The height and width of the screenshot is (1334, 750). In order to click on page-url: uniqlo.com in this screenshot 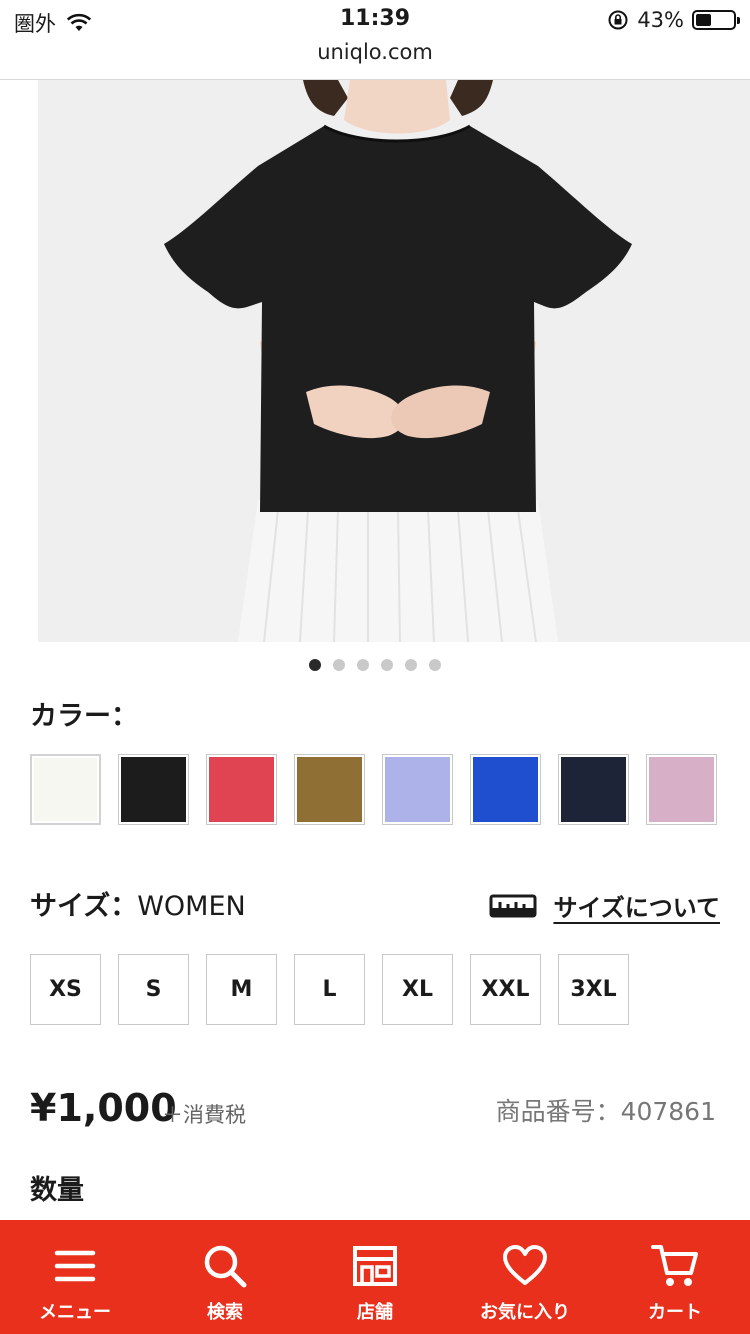, I will do `click(375, 52)`.